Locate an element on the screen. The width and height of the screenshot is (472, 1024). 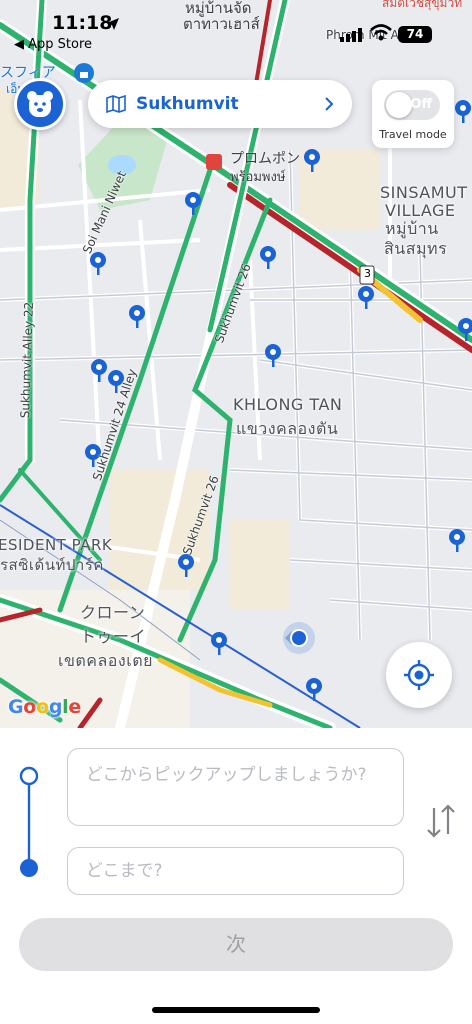
route-shield: 3 is located at coordinates (367, 273).